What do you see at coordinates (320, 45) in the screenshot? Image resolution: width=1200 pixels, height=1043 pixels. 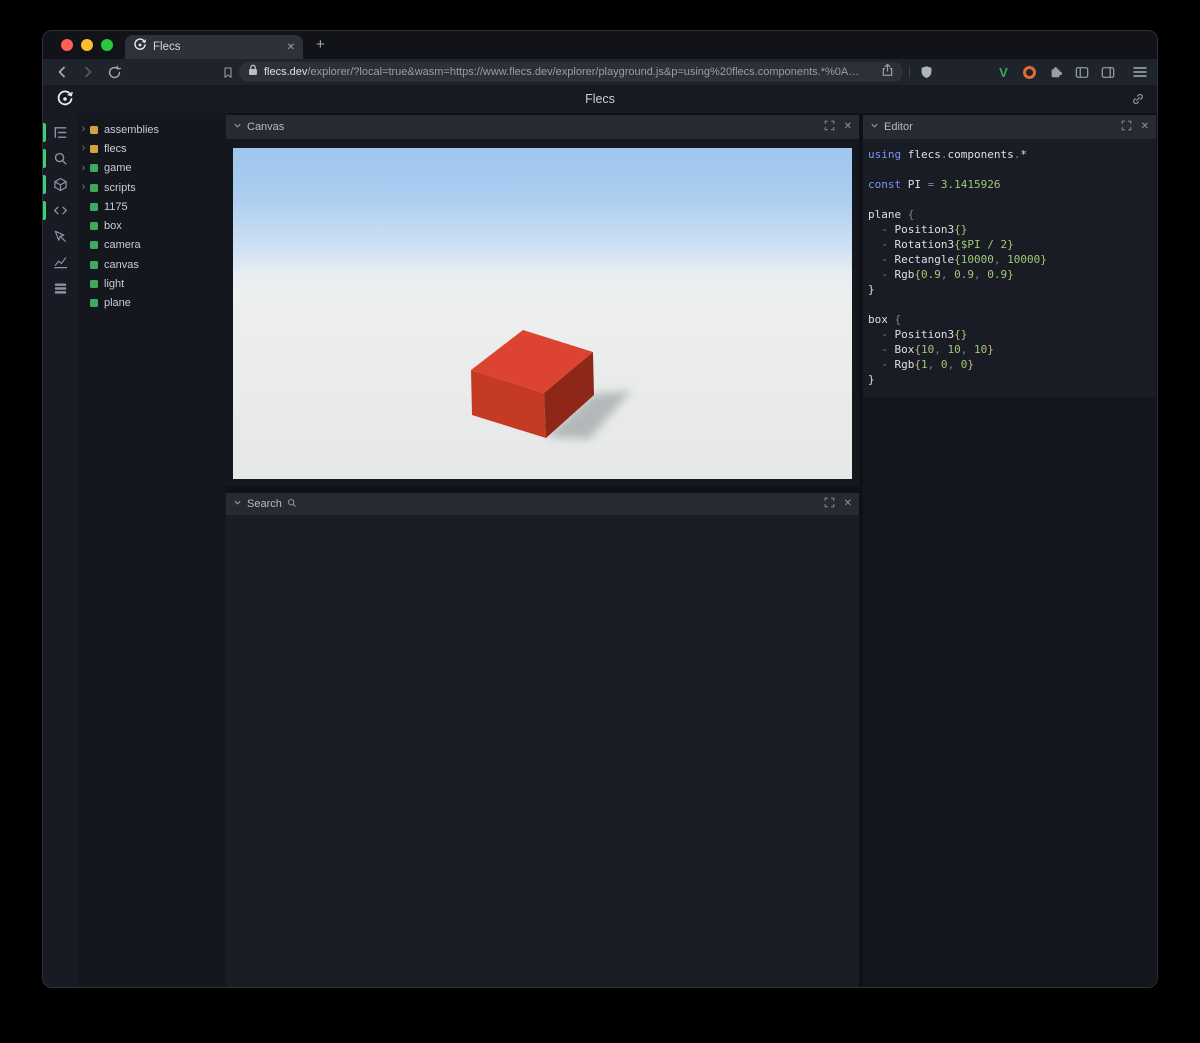 I see `new-tab-button: +` at bounding box center [320, 45].